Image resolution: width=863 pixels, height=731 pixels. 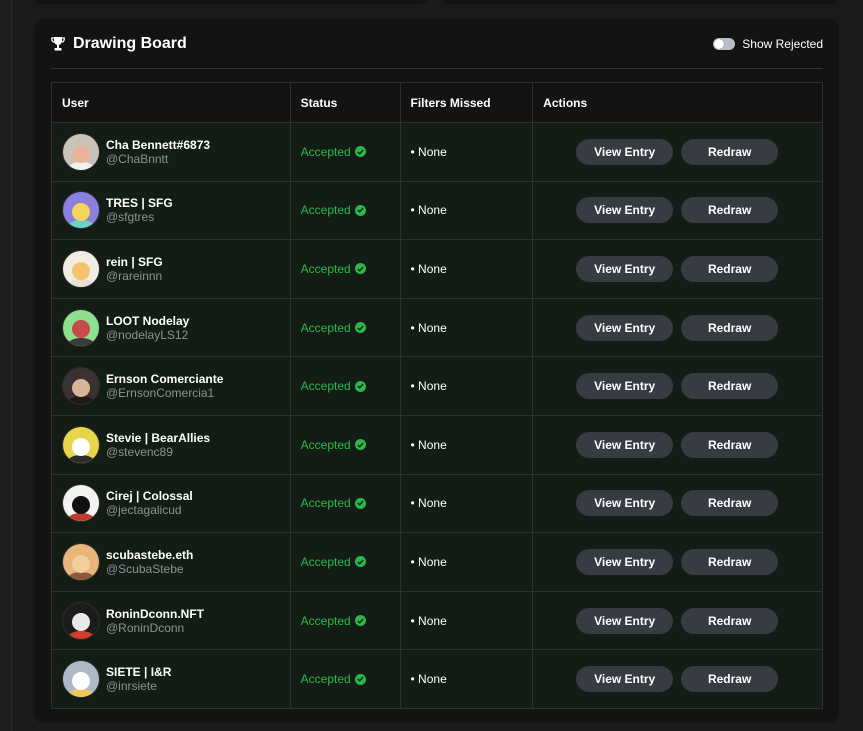 I want to click on top-card-right, so click(x=640, y=2).